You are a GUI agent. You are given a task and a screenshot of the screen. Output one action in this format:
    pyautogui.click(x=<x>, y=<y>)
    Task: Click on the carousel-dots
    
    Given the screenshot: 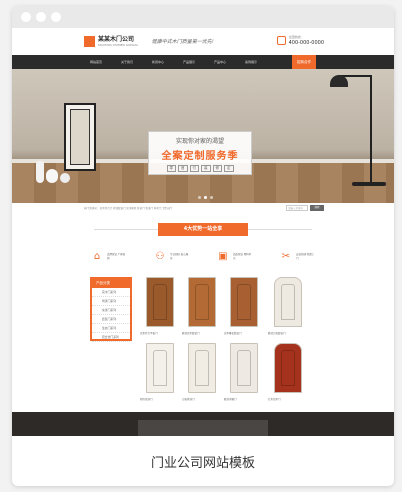 What is the action you would take?
    pyautogui.click(x=205, y=197)
    